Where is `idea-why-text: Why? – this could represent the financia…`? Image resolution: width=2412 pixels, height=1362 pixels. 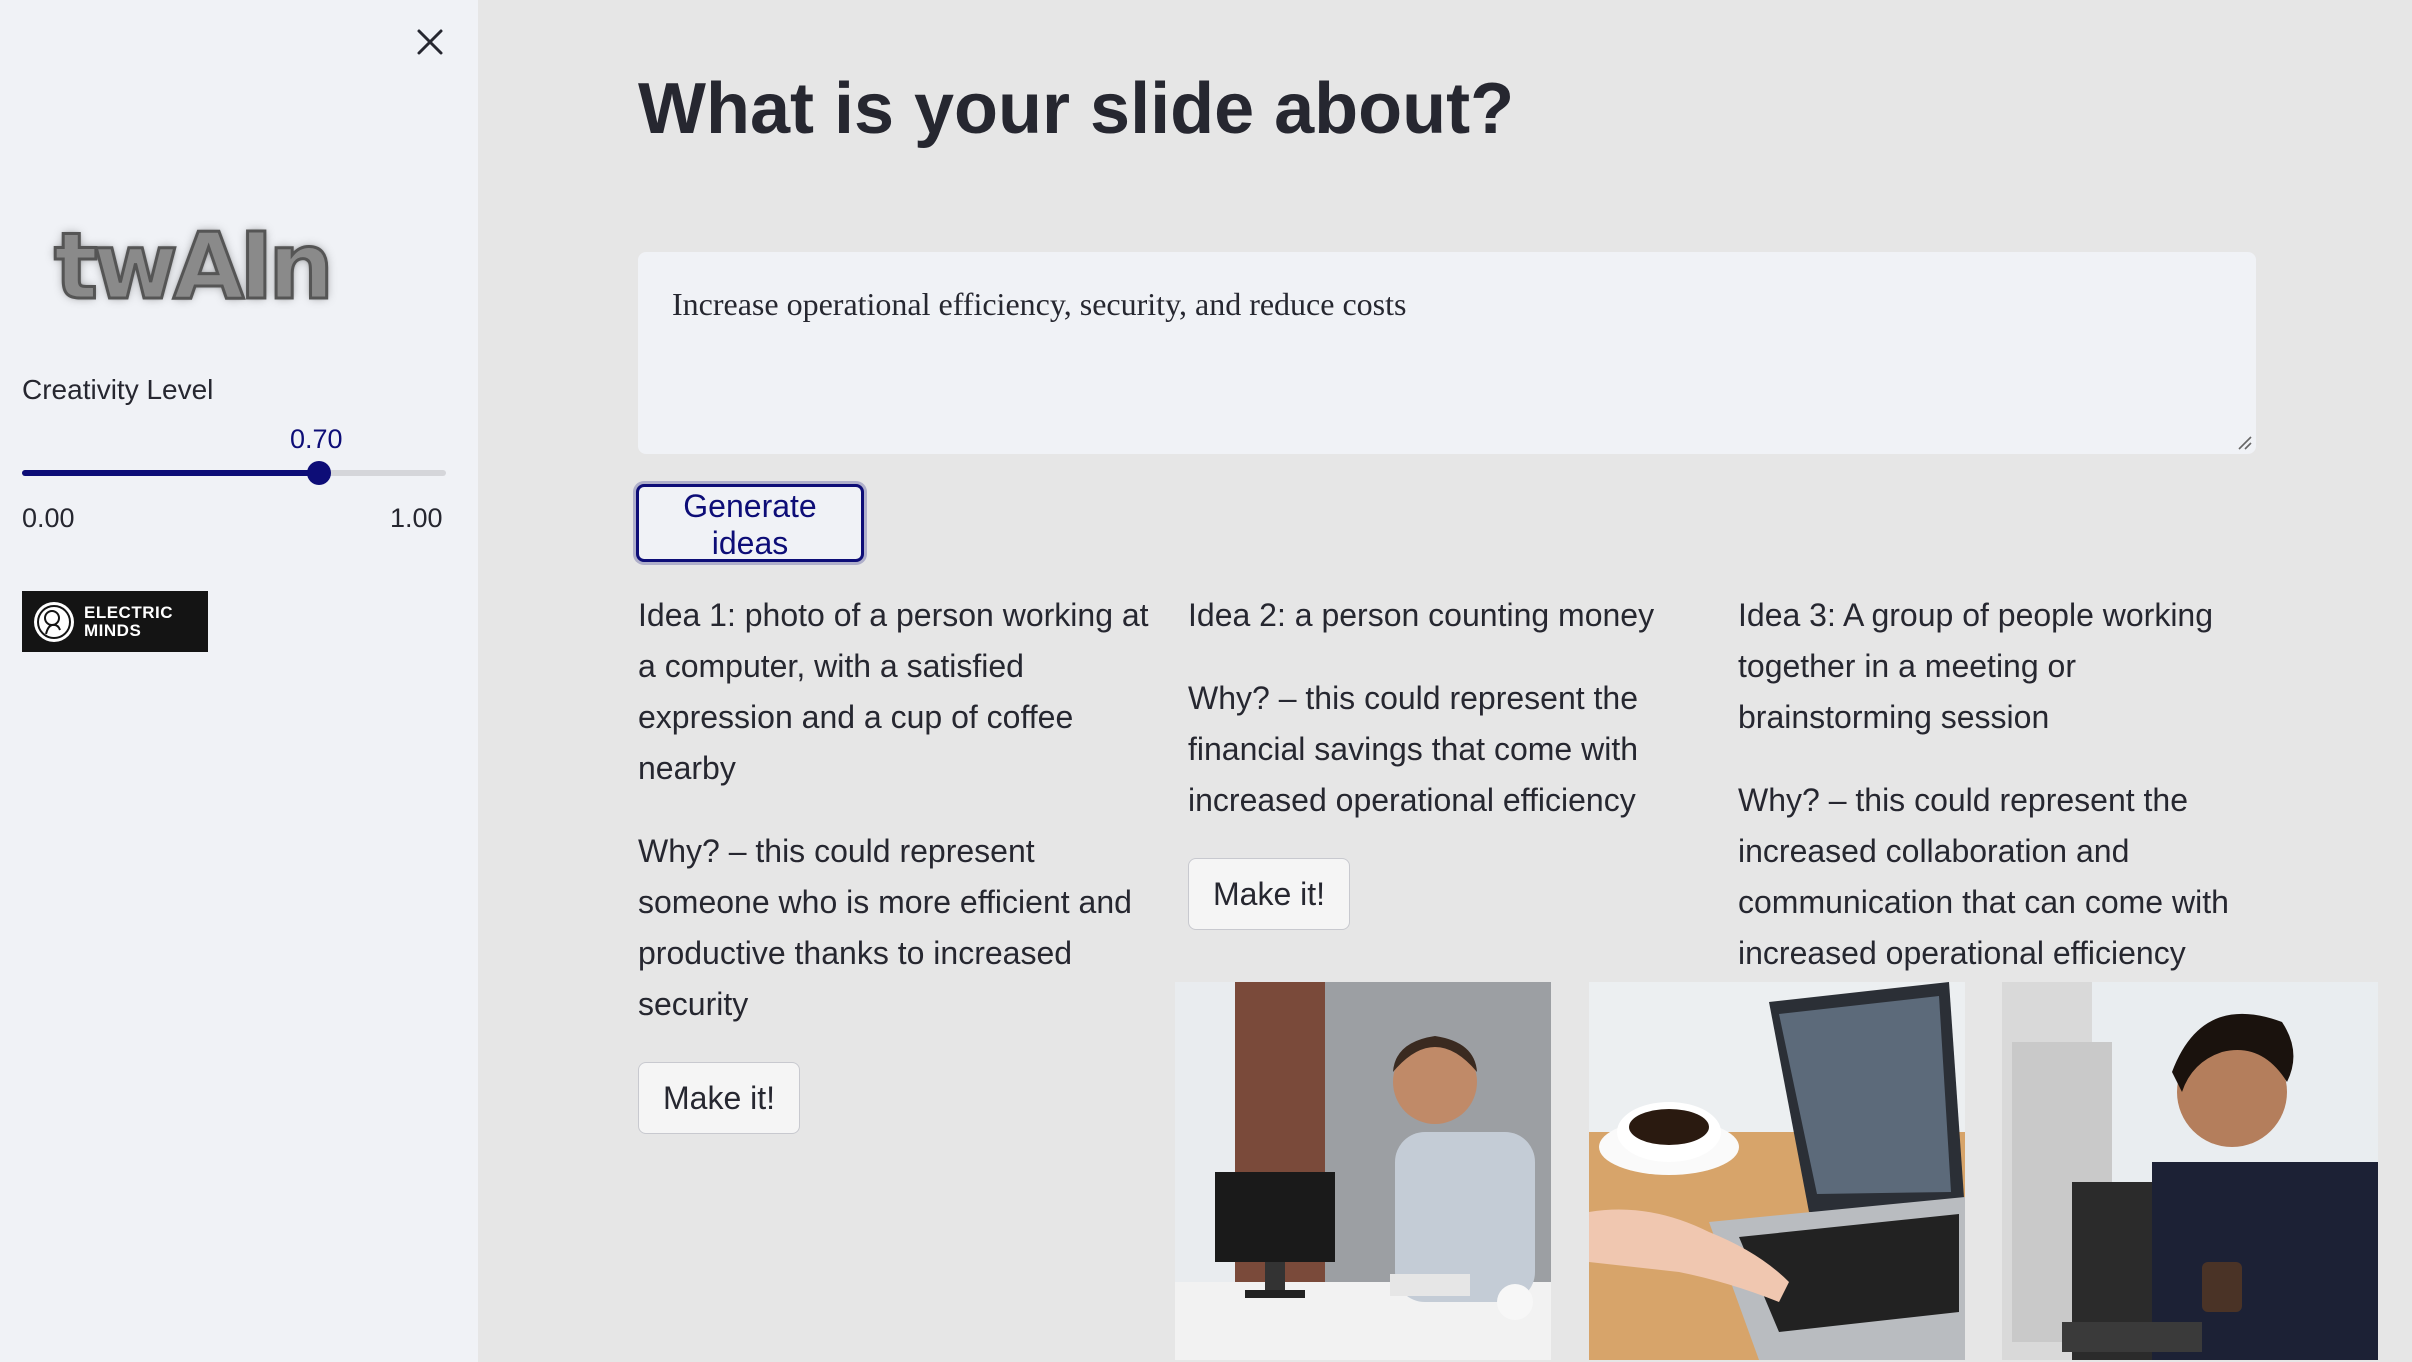 idea-why-text: Why? – this could represent the financia… is located at coordinates (1413, 749).